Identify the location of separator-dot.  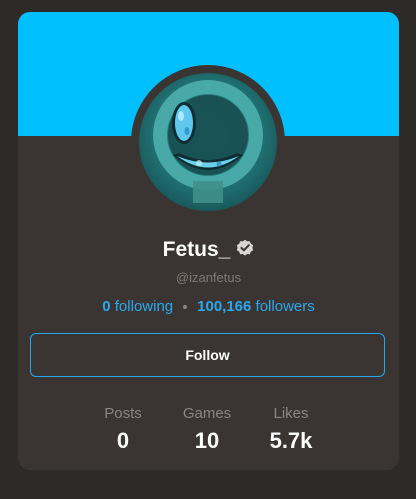
(185, 307).